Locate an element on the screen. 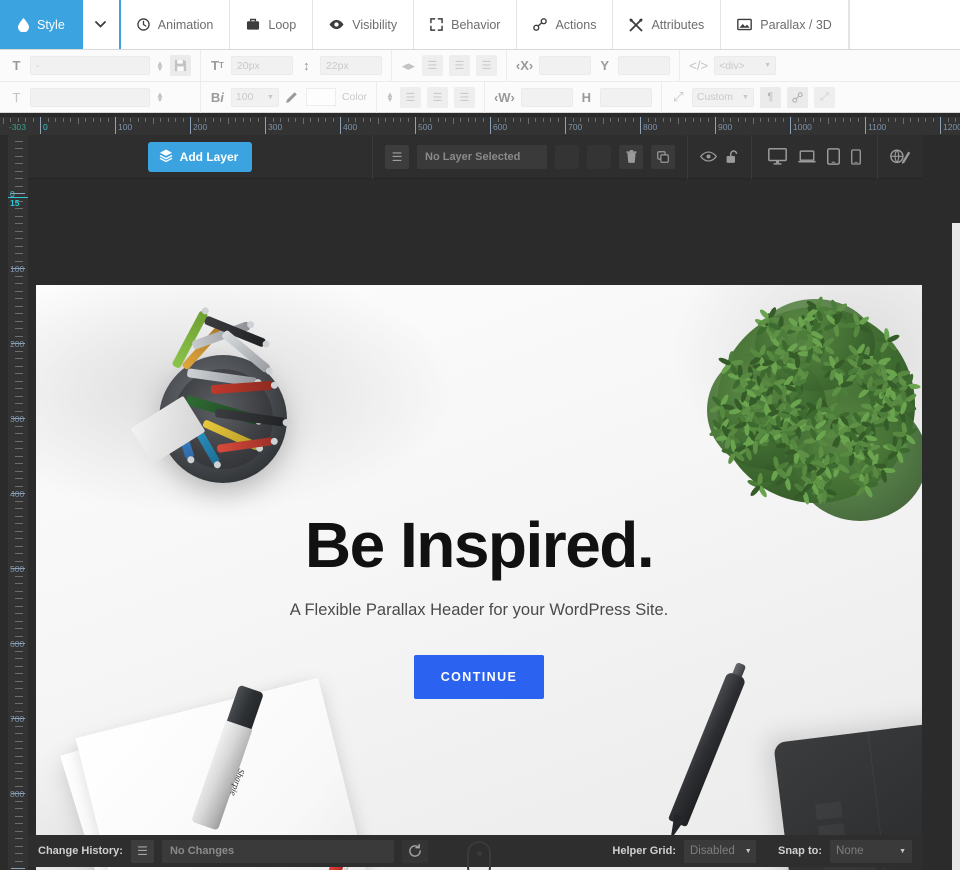 This screenshot has width=960, height=870. ruler-tick-label: 400 is located at coordinates (350, 127).